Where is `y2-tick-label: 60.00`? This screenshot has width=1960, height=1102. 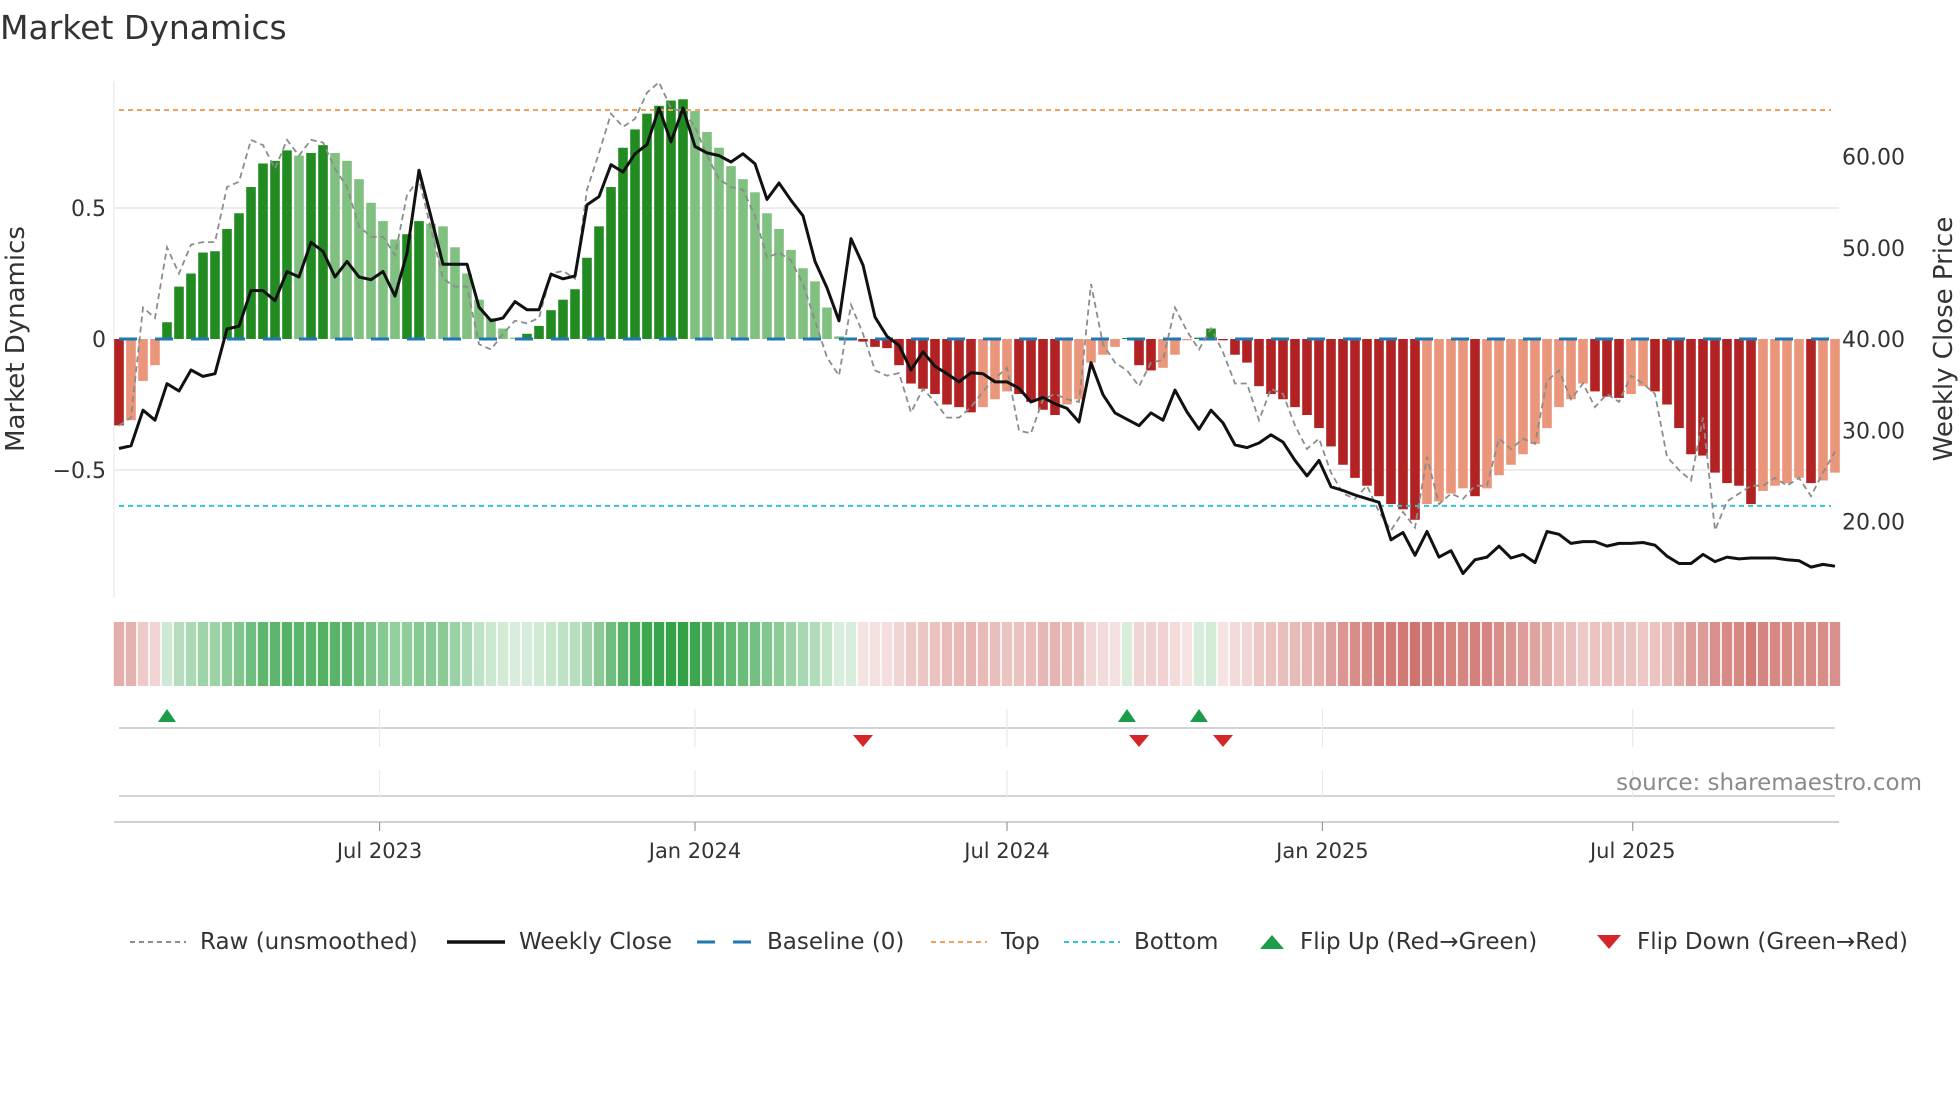
y2-tick-label: 60.00 is located at coordinates (1873, 158).